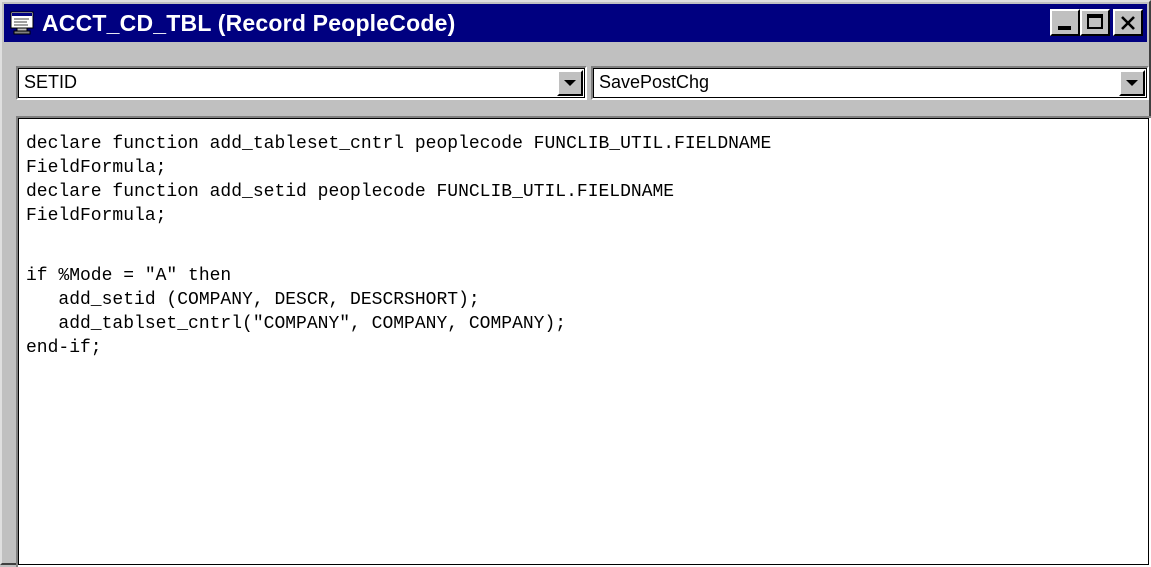  Describe the element at coordinates (249, 22) in the screenshot. I see `window-title: ACCT_CD_TBL (Record PeopleCode)` at that location.